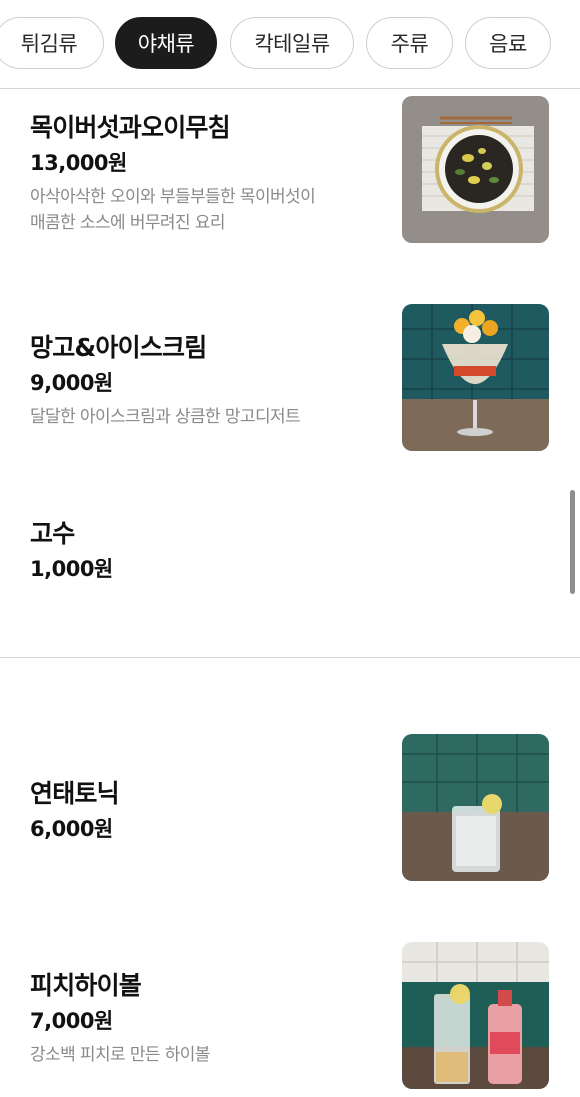 This screenshot has height=1097, width=580. Describe the element at coordinates (173, 197) in the screenshot. I see `menu-item-description-line: 아삭아삭한 오이와 부들부들한 목이버섯이` at that location.